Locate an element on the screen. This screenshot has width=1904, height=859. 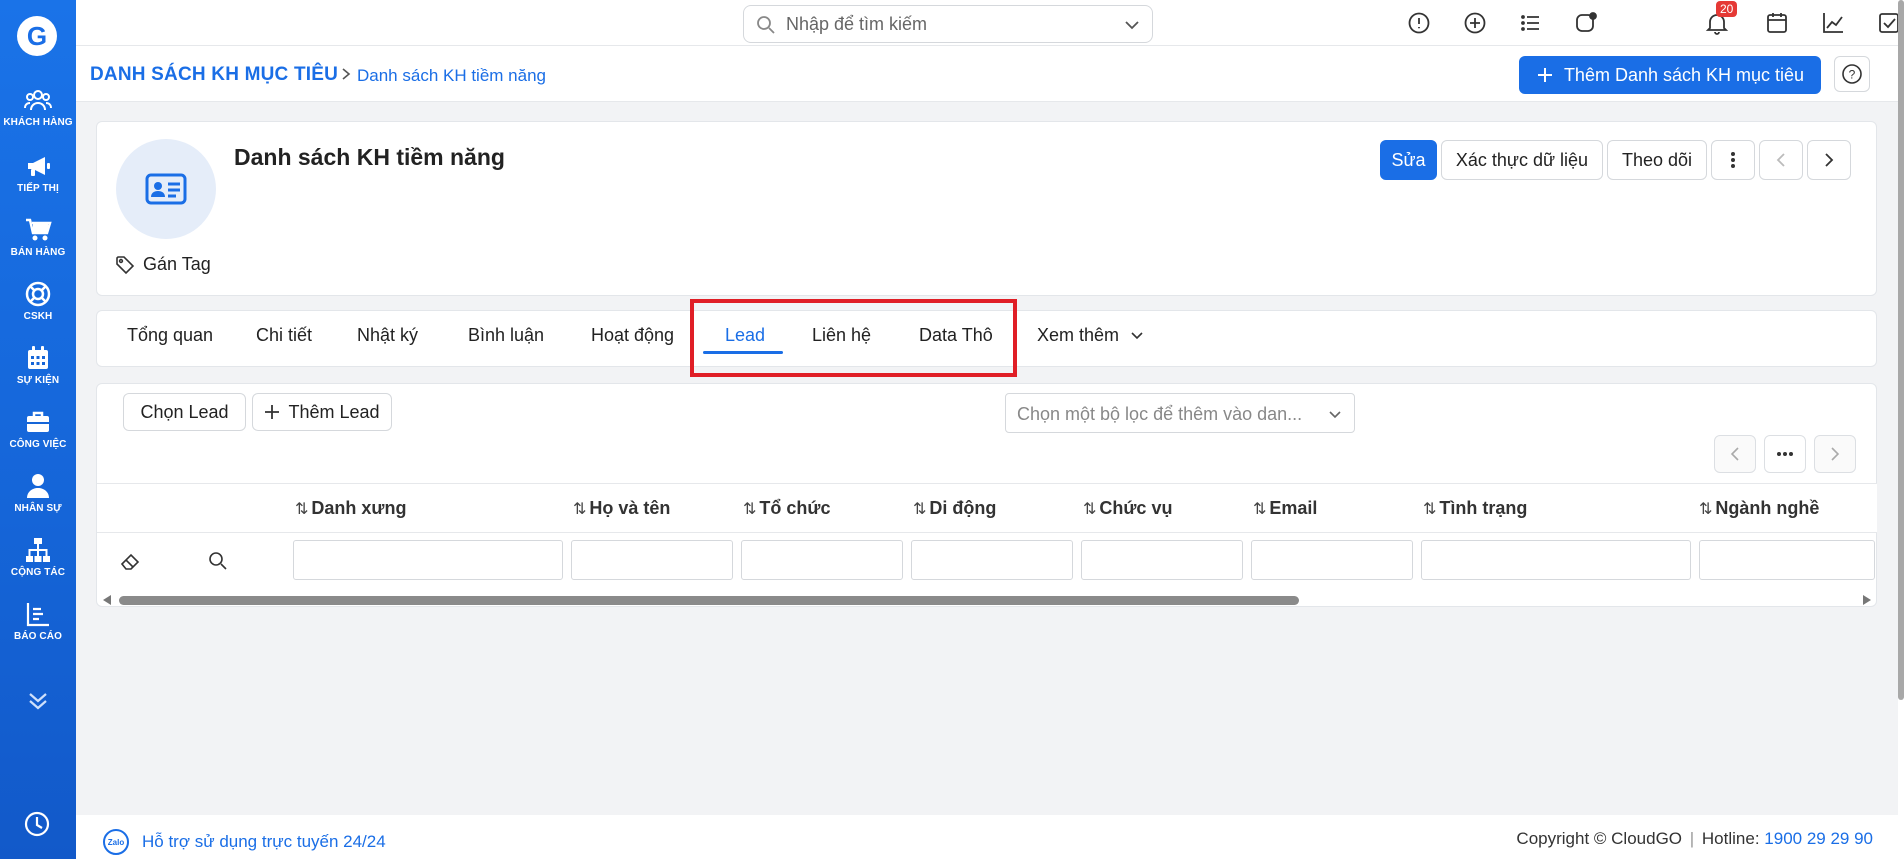
list-prev-page-button is located at coordinates (1735, 454).